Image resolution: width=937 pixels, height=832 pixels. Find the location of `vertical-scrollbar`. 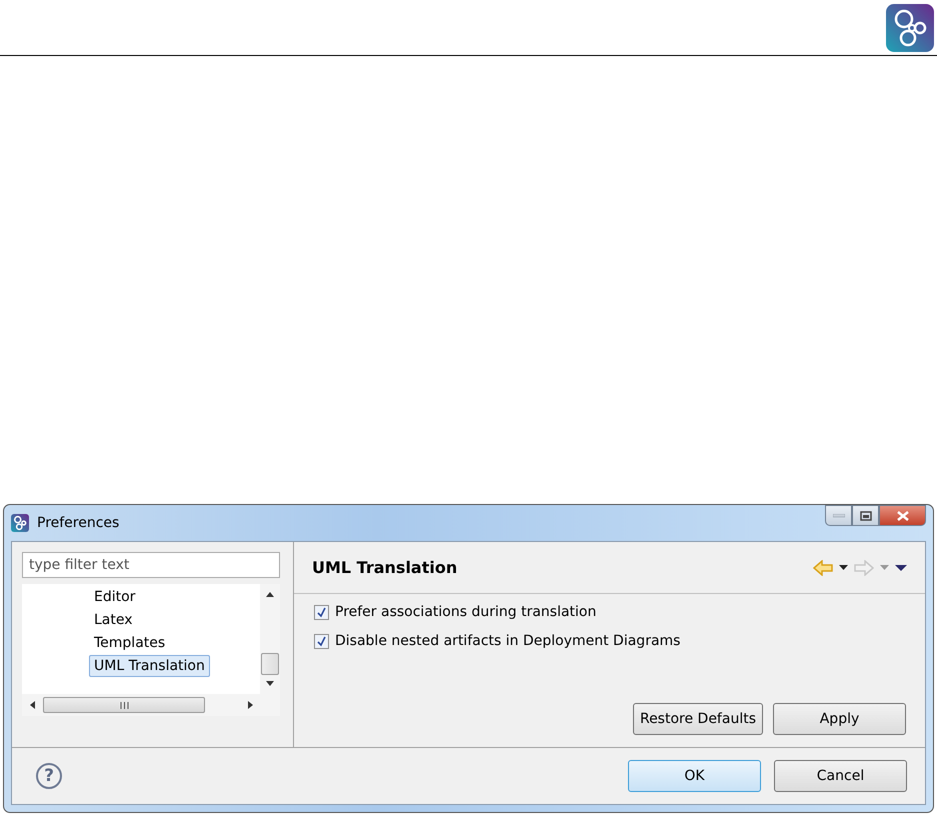

vertical-scrollbar is located at coordinates (270, 639).